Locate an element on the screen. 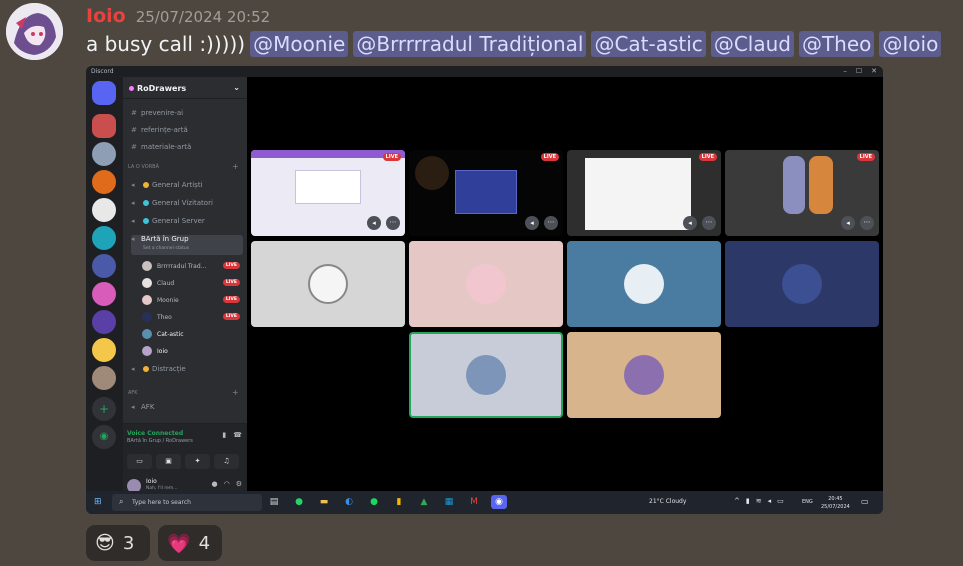 The width and height of the screenshot is (963, 566). channel-item: # prevenire-ai is located at coordinates (187, 115).